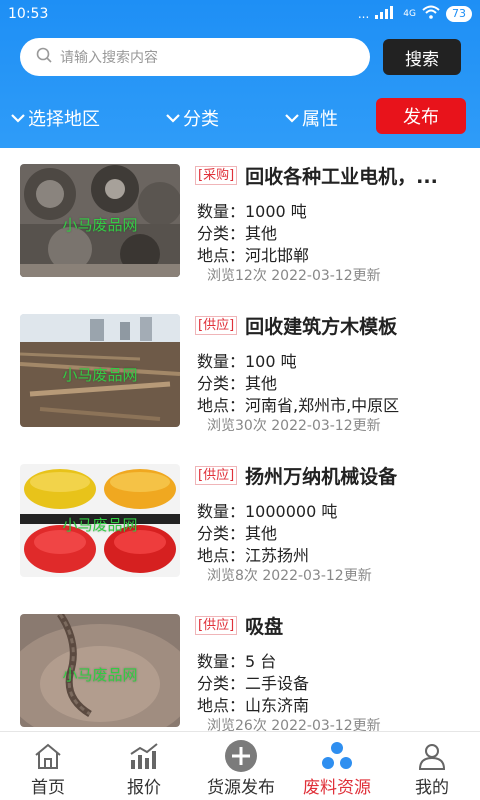  I want to click on item-location: 地点：河北邯郸, so click(253, 255).